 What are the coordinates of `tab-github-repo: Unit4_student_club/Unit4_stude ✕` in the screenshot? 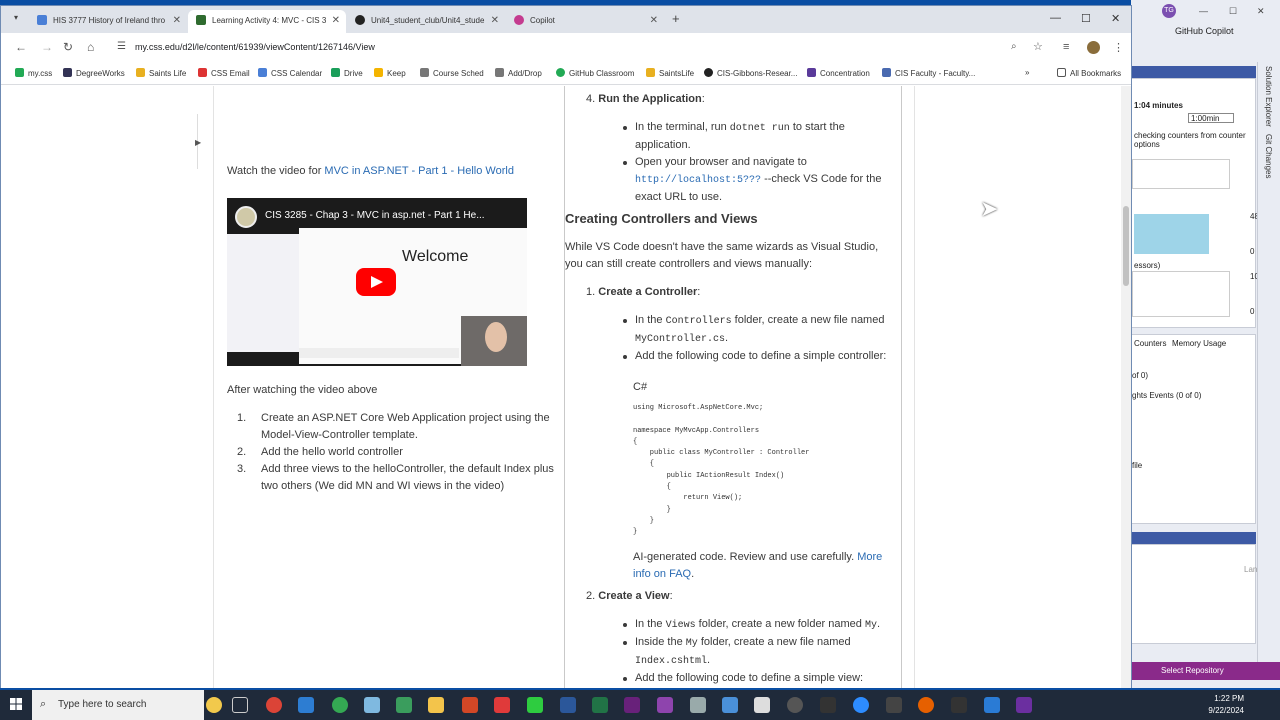 It's located at (426, 21).